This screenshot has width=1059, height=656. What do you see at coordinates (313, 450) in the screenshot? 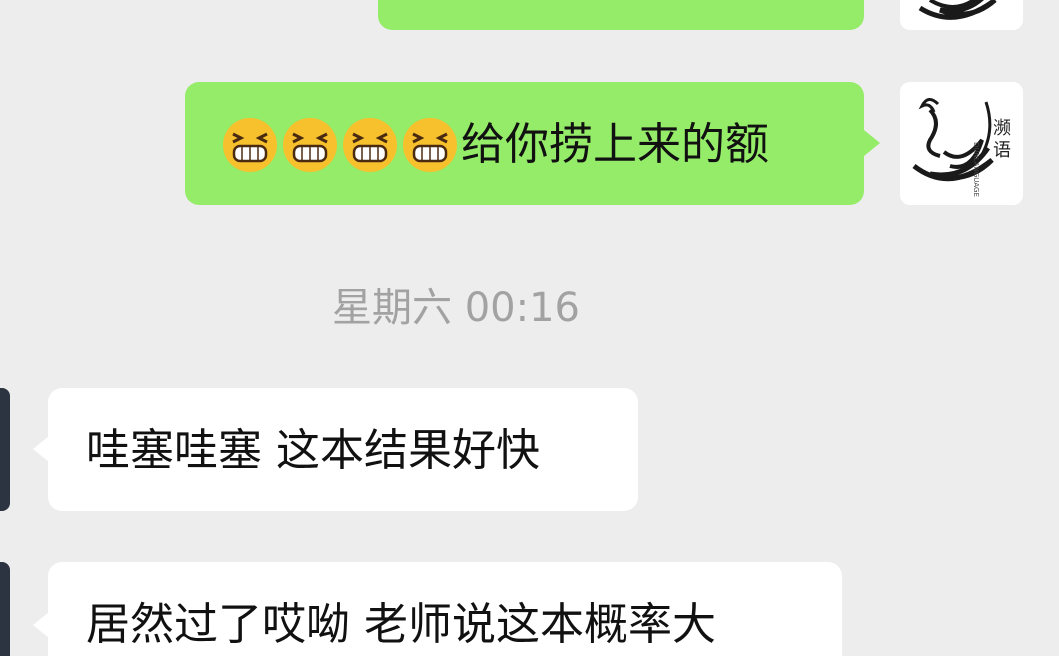
I see `message-text: 哇塞哇塞 这本结果好快` at bounding box center [313, 450].